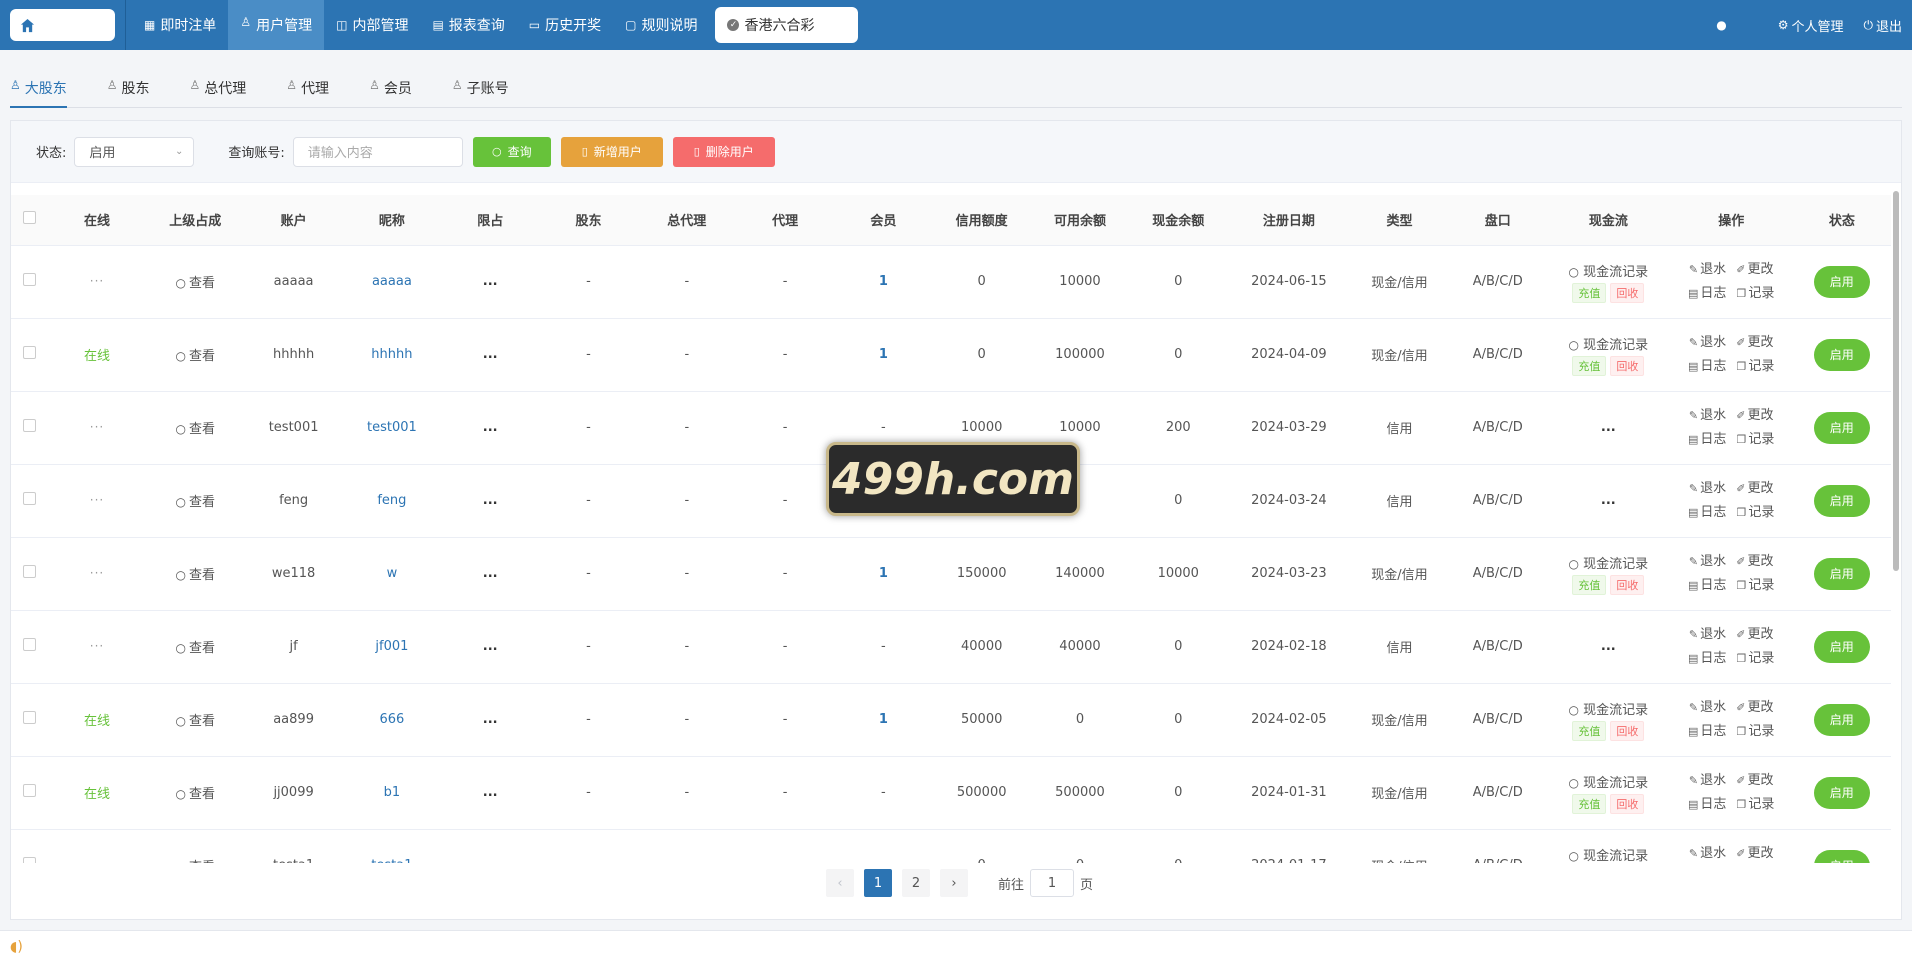  Describe the element at coordinates (392, 793) in the screenshot. I see `nickname-cell: b1` at that location.